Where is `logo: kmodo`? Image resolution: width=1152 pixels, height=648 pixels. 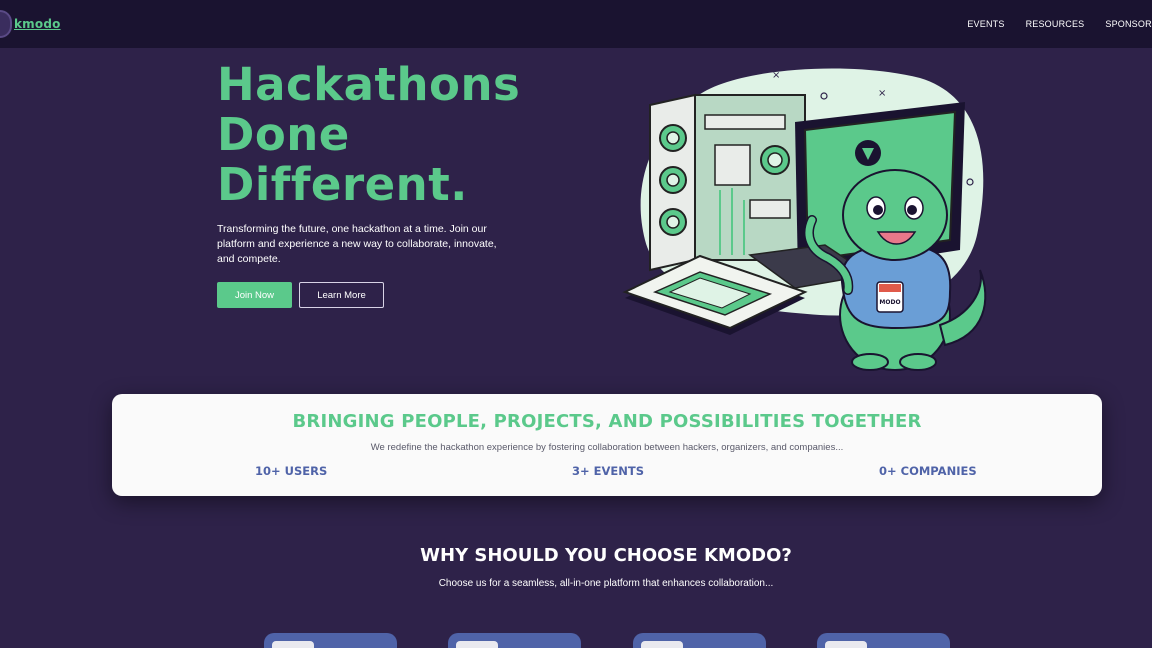
logo: kmodo is located at coordinates (30, 24).